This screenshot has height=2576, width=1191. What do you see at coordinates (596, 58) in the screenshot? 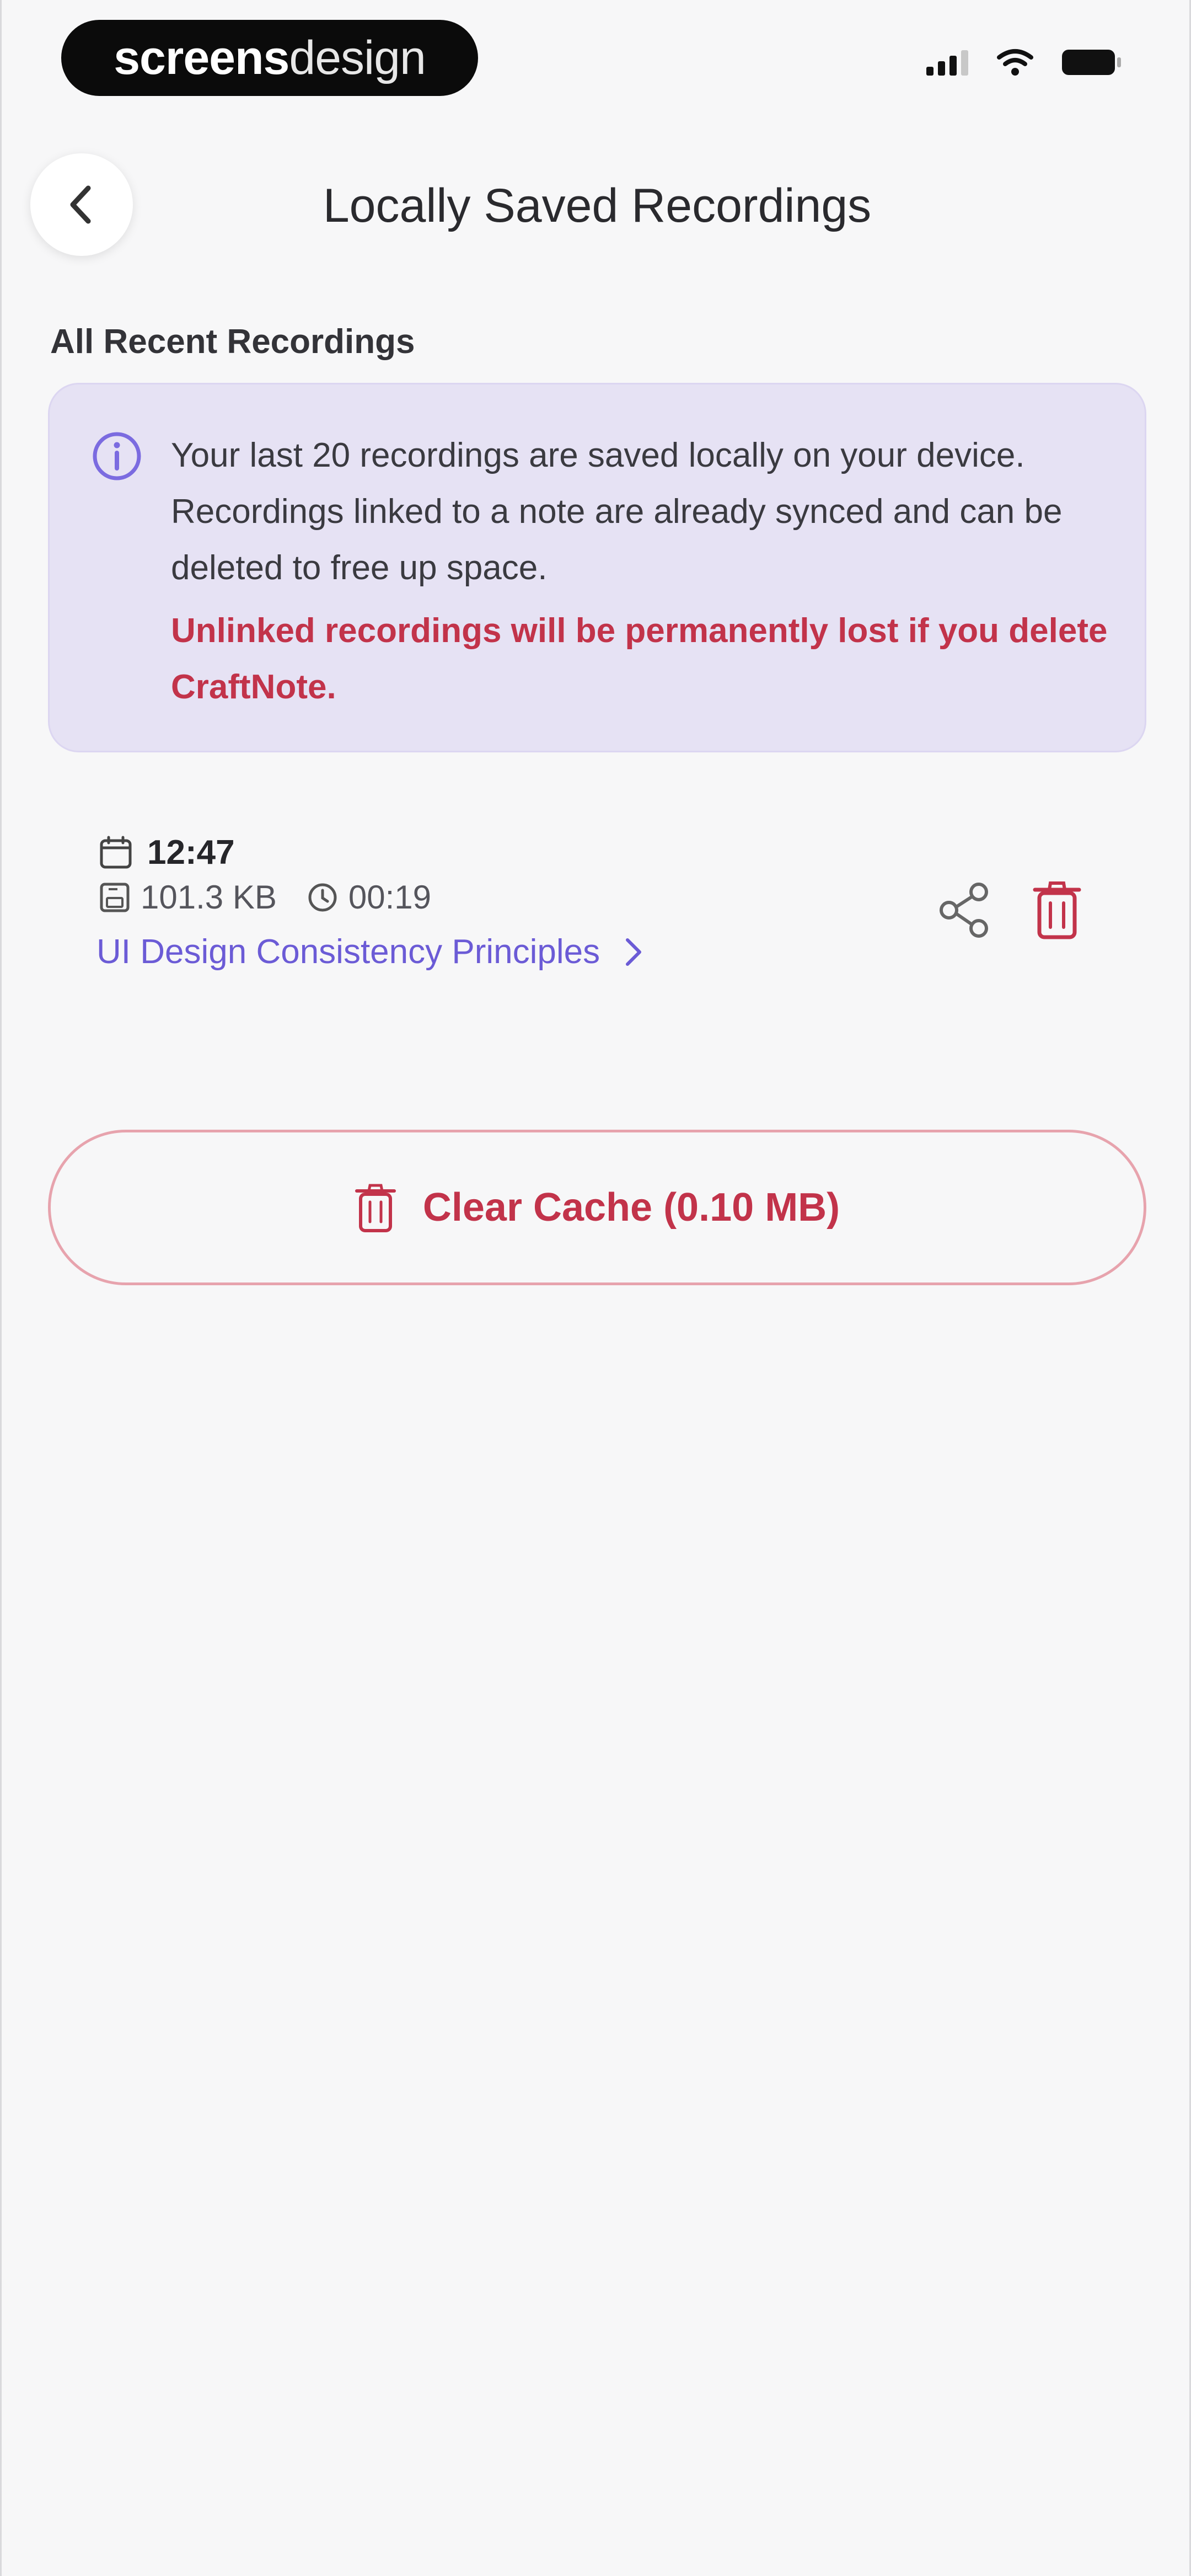
I see `status-bar: screensdesign` at bounding box center [596, 58].